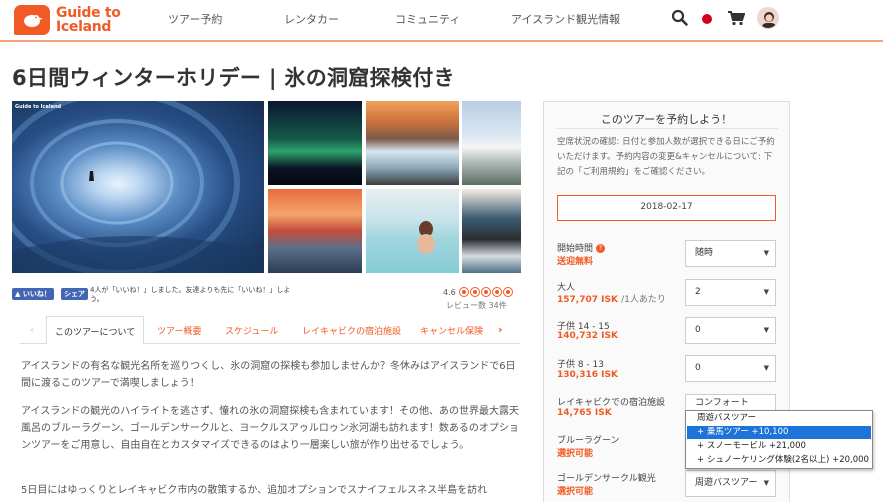 Image resolution: width=883 pixels, height=502 pixels. What do you see at coordinates (600, 248) in the screenshot?
I see `help-icon: ?` at bounding box center [600, 248].